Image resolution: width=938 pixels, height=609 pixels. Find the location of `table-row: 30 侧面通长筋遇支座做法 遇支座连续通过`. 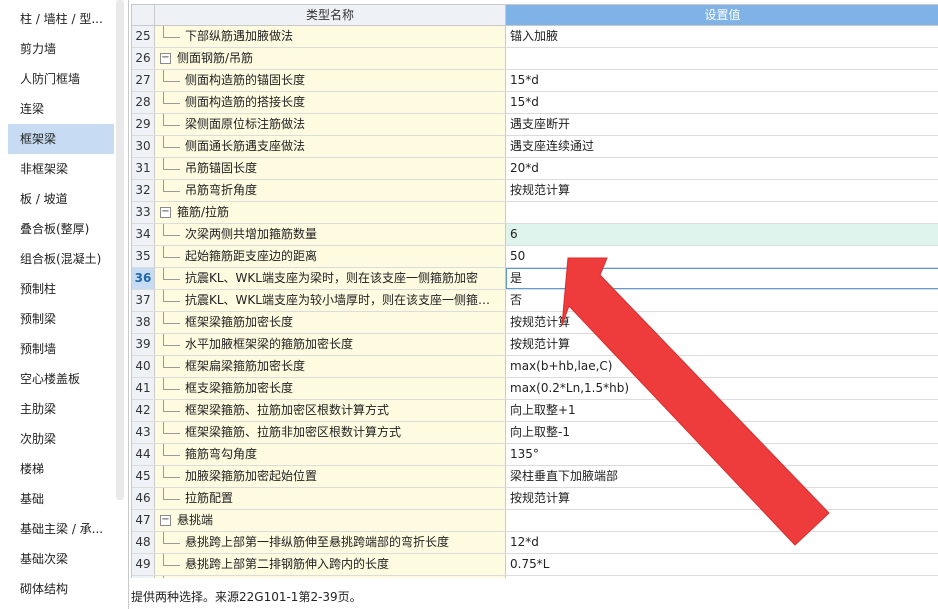

table-row: 30 侧面通长筋遇支座做法 遇支座连续通过 is located at coordinates (535, 147).